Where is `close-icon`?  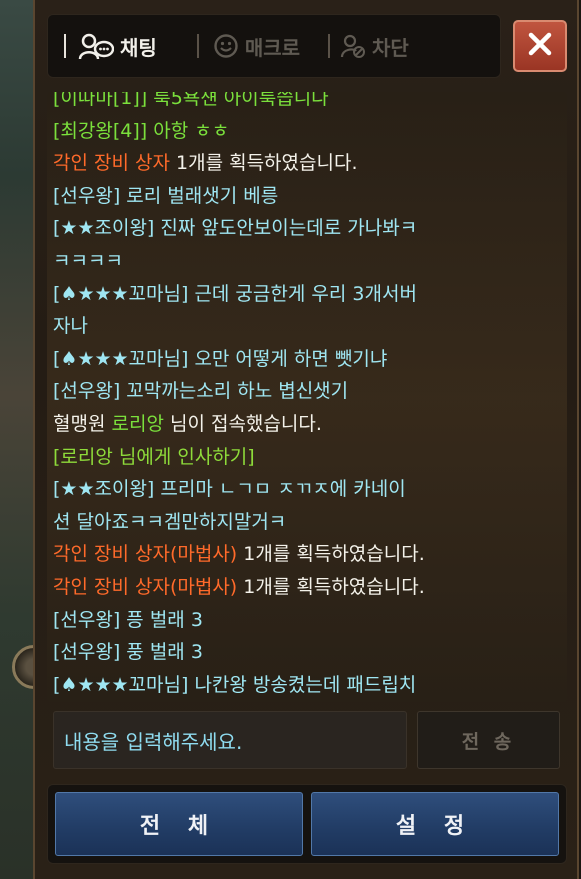
close-icon is located at coordinates (540, 46).